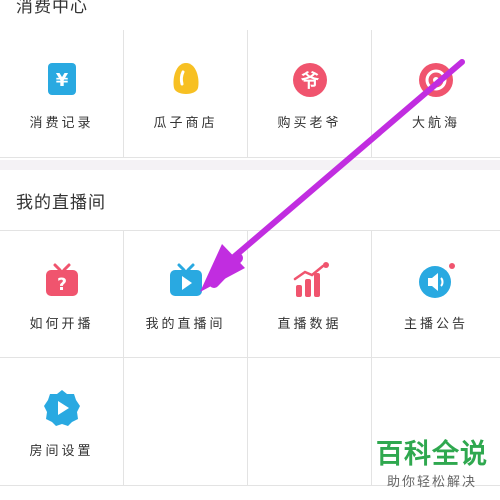 This screenshot has height=500, width=500. Describe the element at coordinates (186, 80) in the screenshot. I see `seed-shop-icon` at that location.